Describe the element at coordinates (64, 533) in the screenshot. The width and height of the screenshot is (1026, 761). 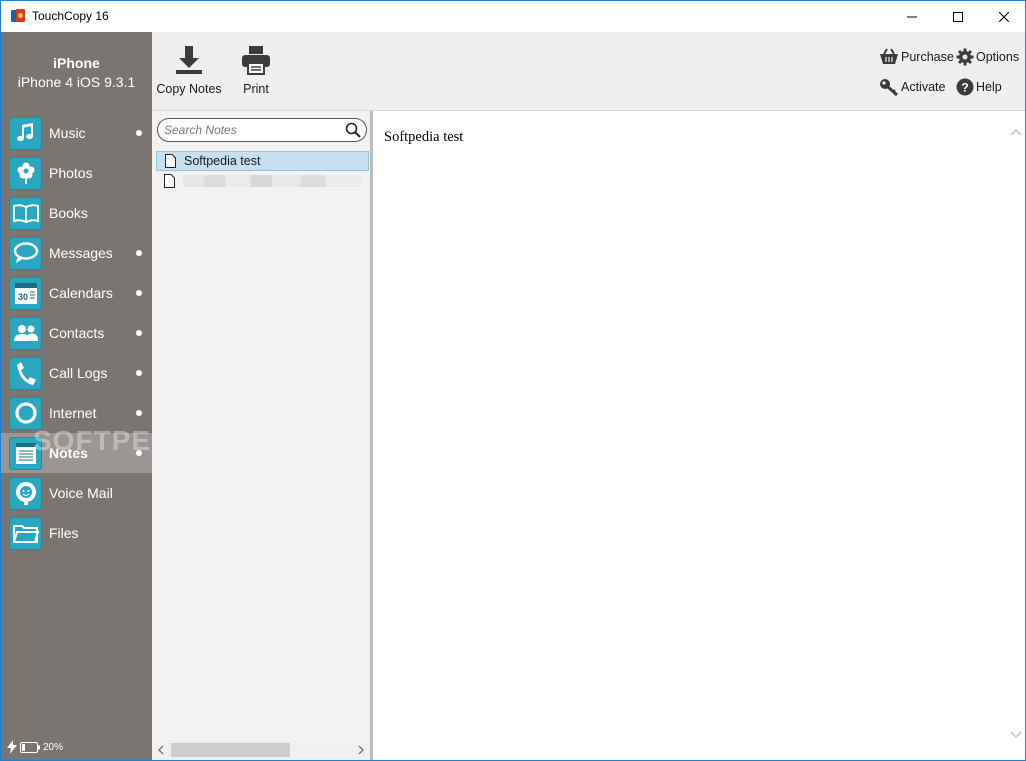
I see `sidebar-item-label: Files` at that location.